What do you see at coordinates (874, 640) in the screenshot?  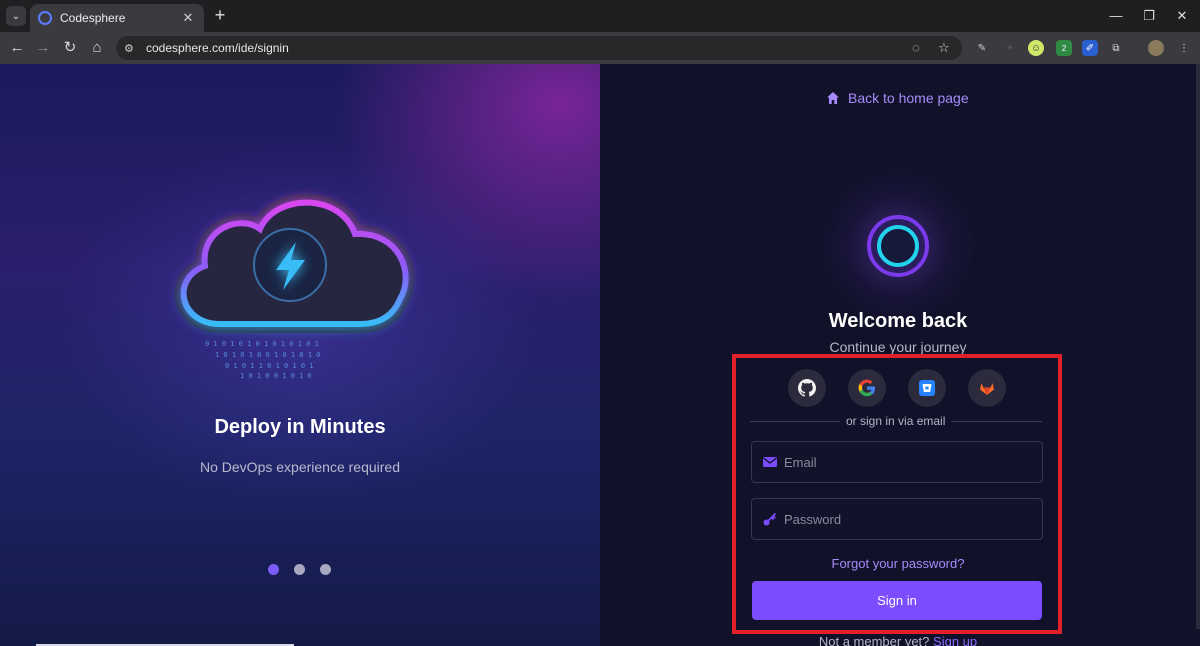 I see `member-text: Not a member yet?` at bounding box center [874, 640].